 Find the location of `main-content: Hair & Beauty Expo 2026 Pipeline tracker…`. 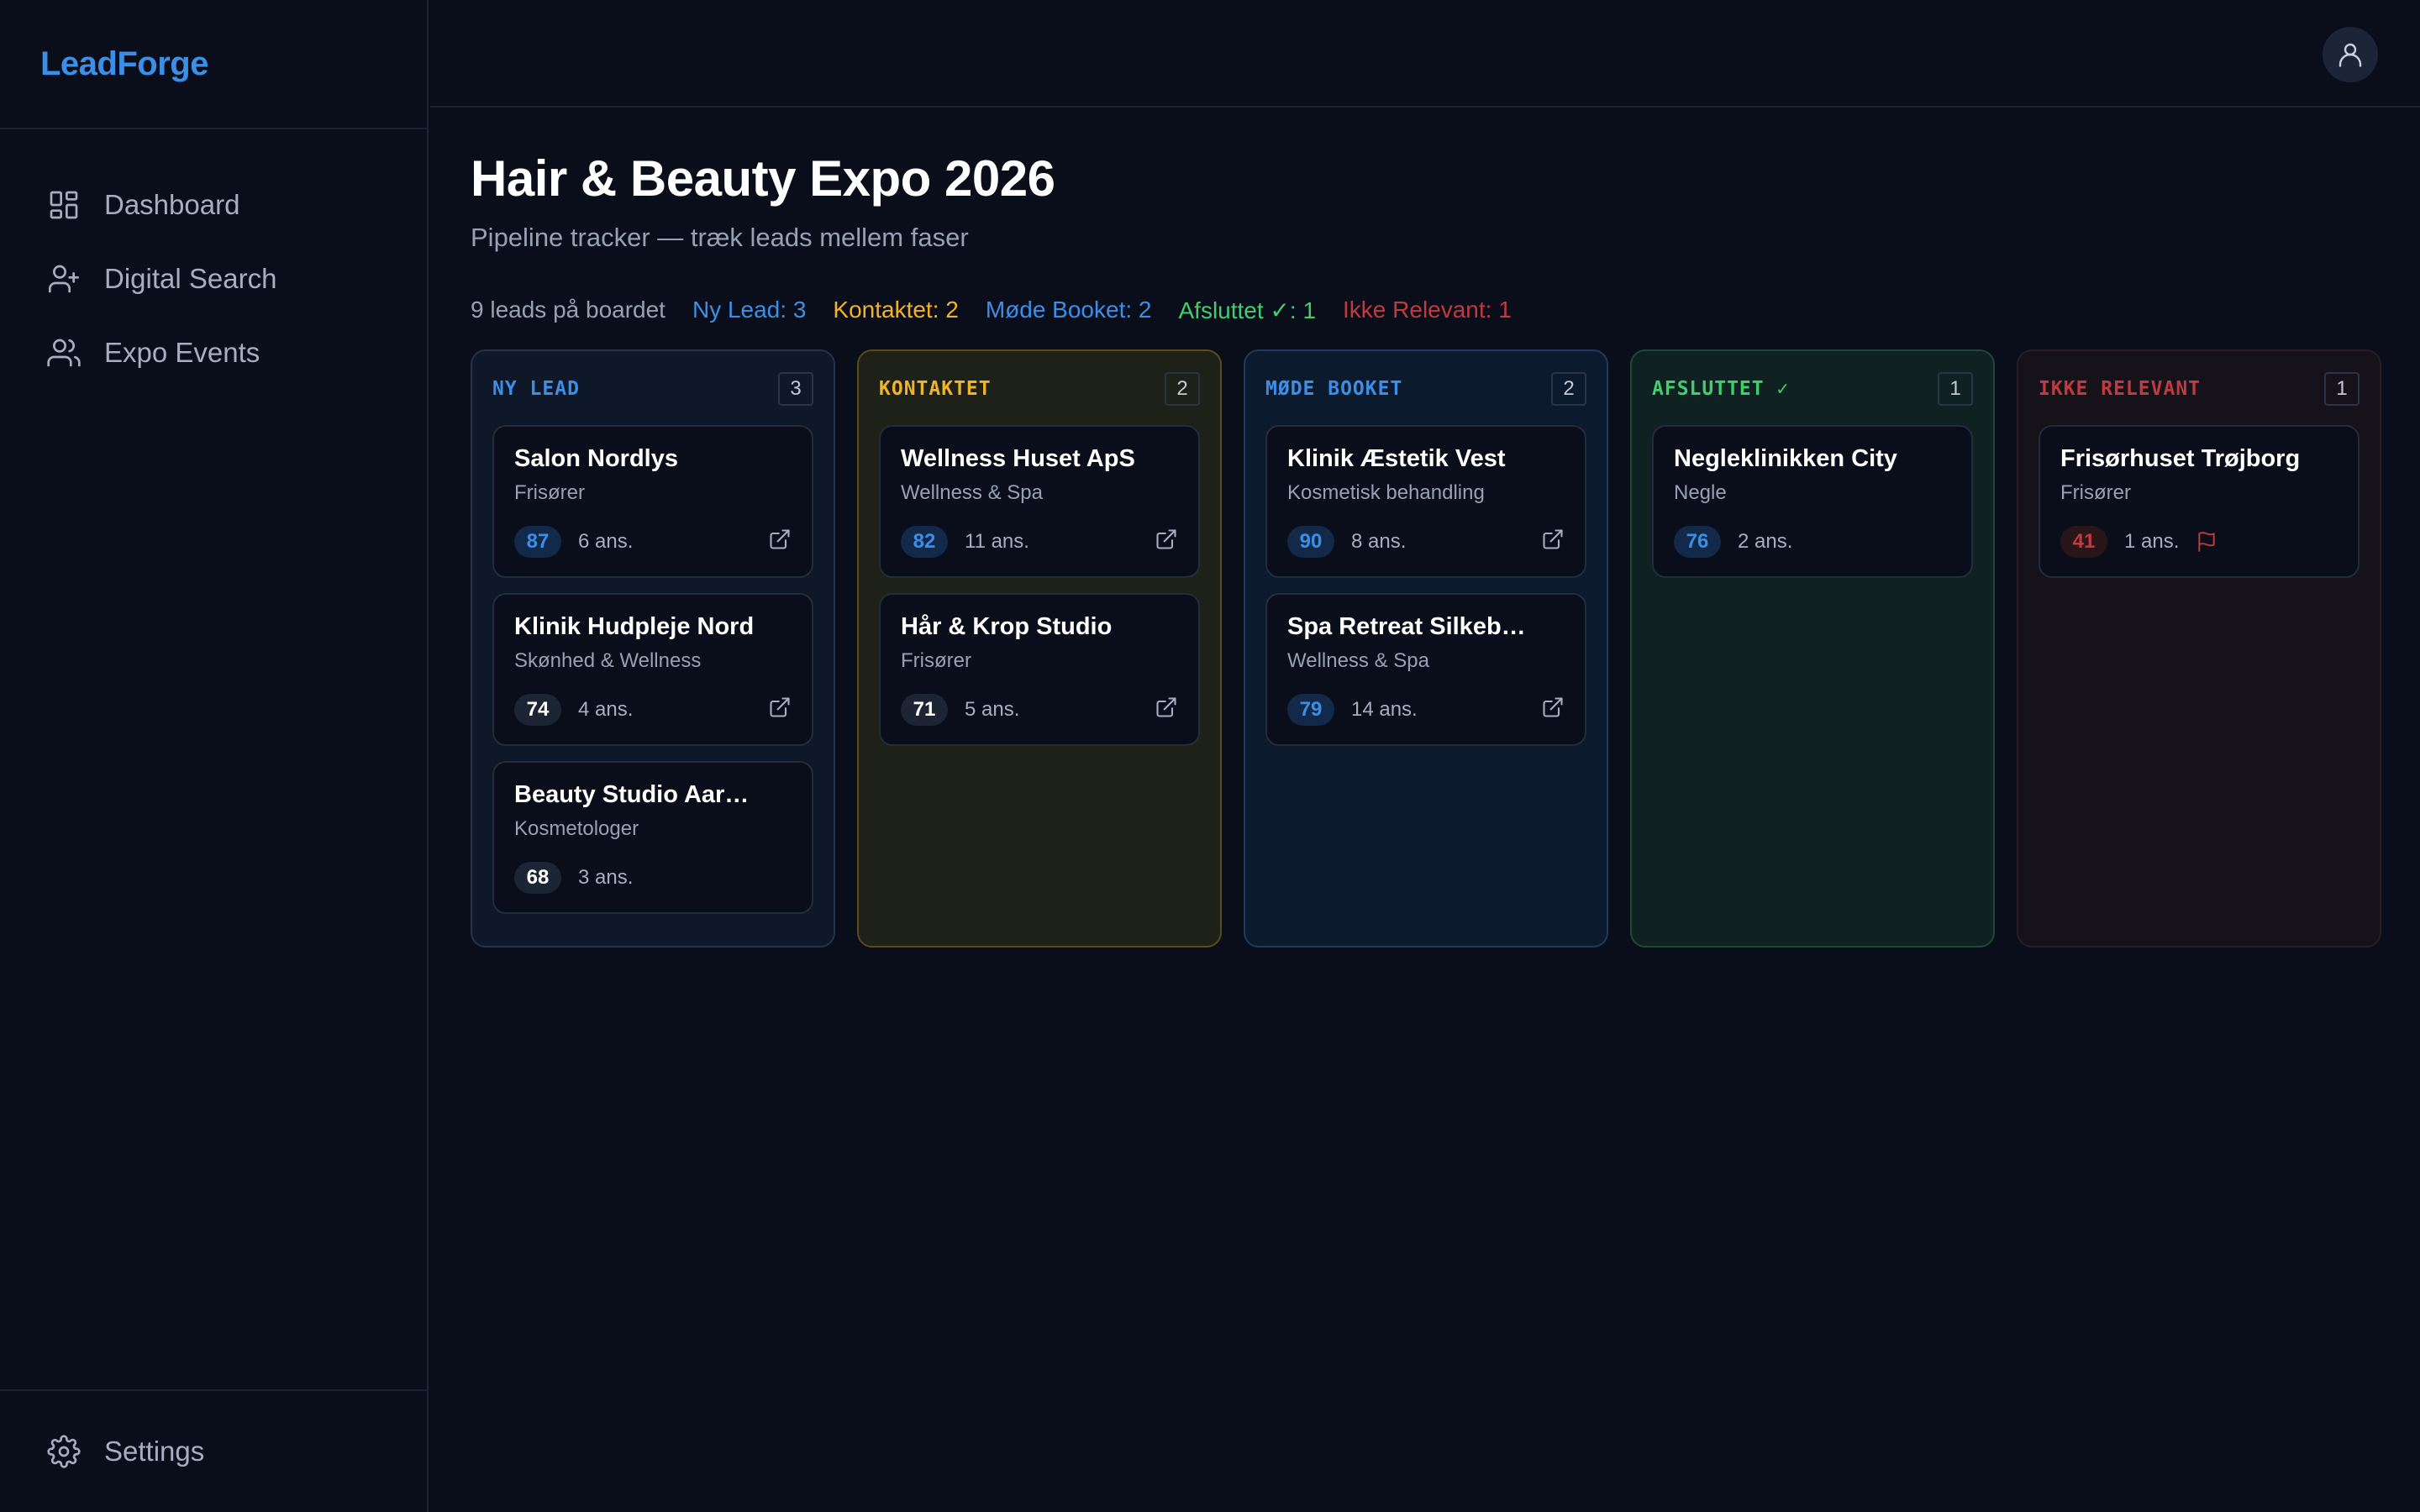

main-content: Hair & Beauty Expo 2026 Pipeline tracker… is located at coordinates (1445, 216).